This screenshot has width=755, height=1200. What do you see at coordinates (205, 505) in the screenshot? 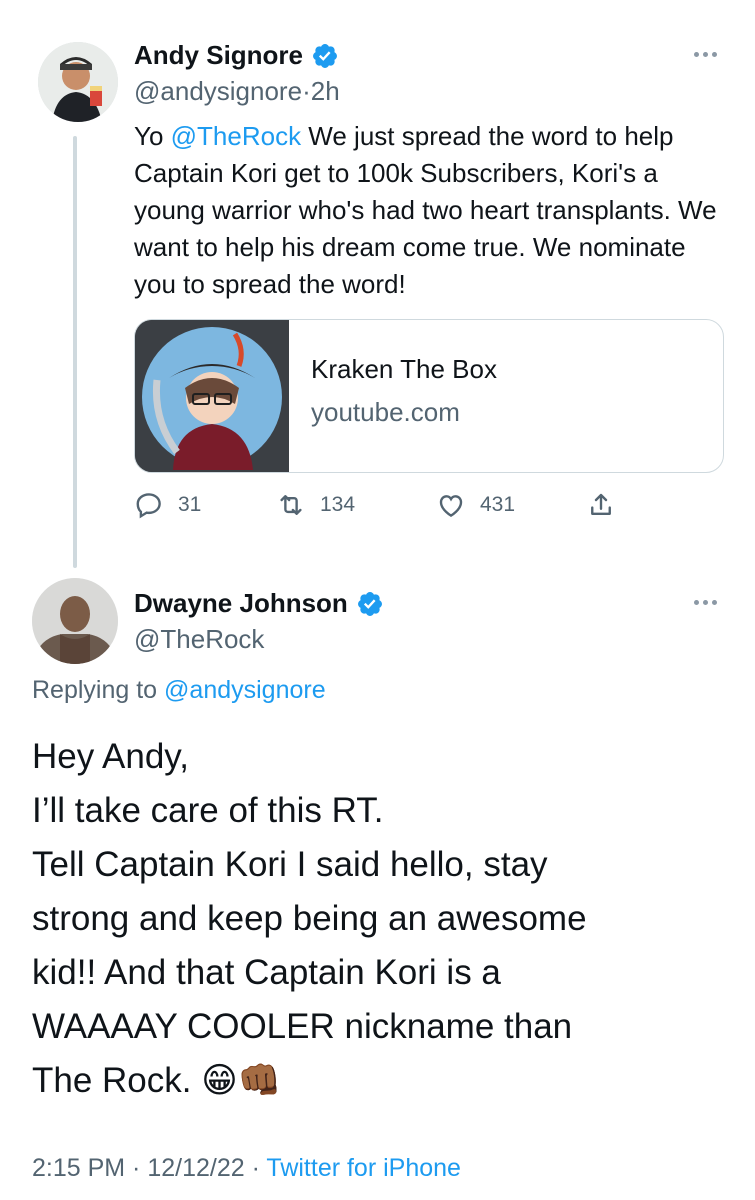
I see `reply-button: 31` at bounding box center [205, 505].